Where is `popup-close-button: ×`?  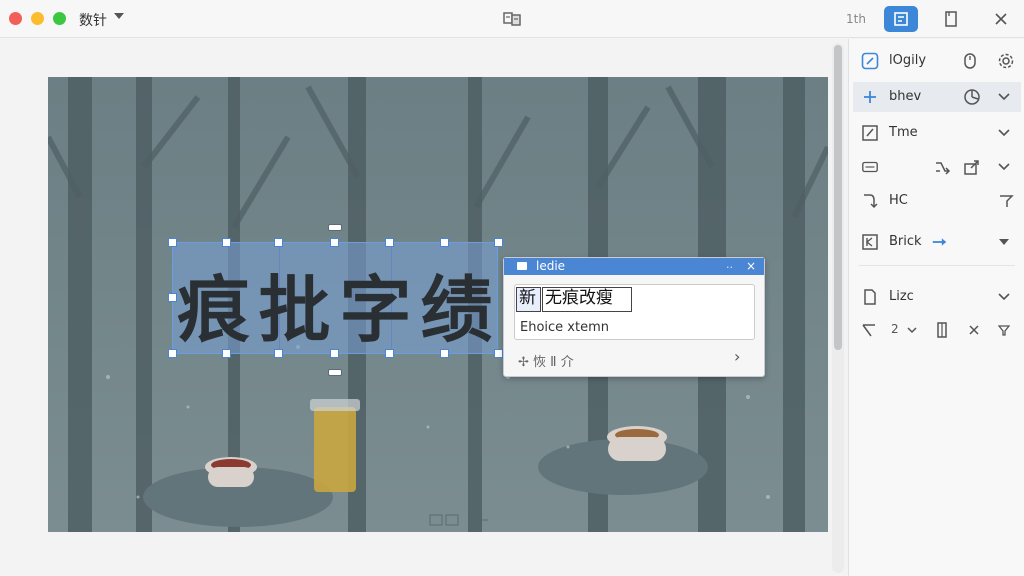
popup-close-button: × is located at coordinates (751, 266).